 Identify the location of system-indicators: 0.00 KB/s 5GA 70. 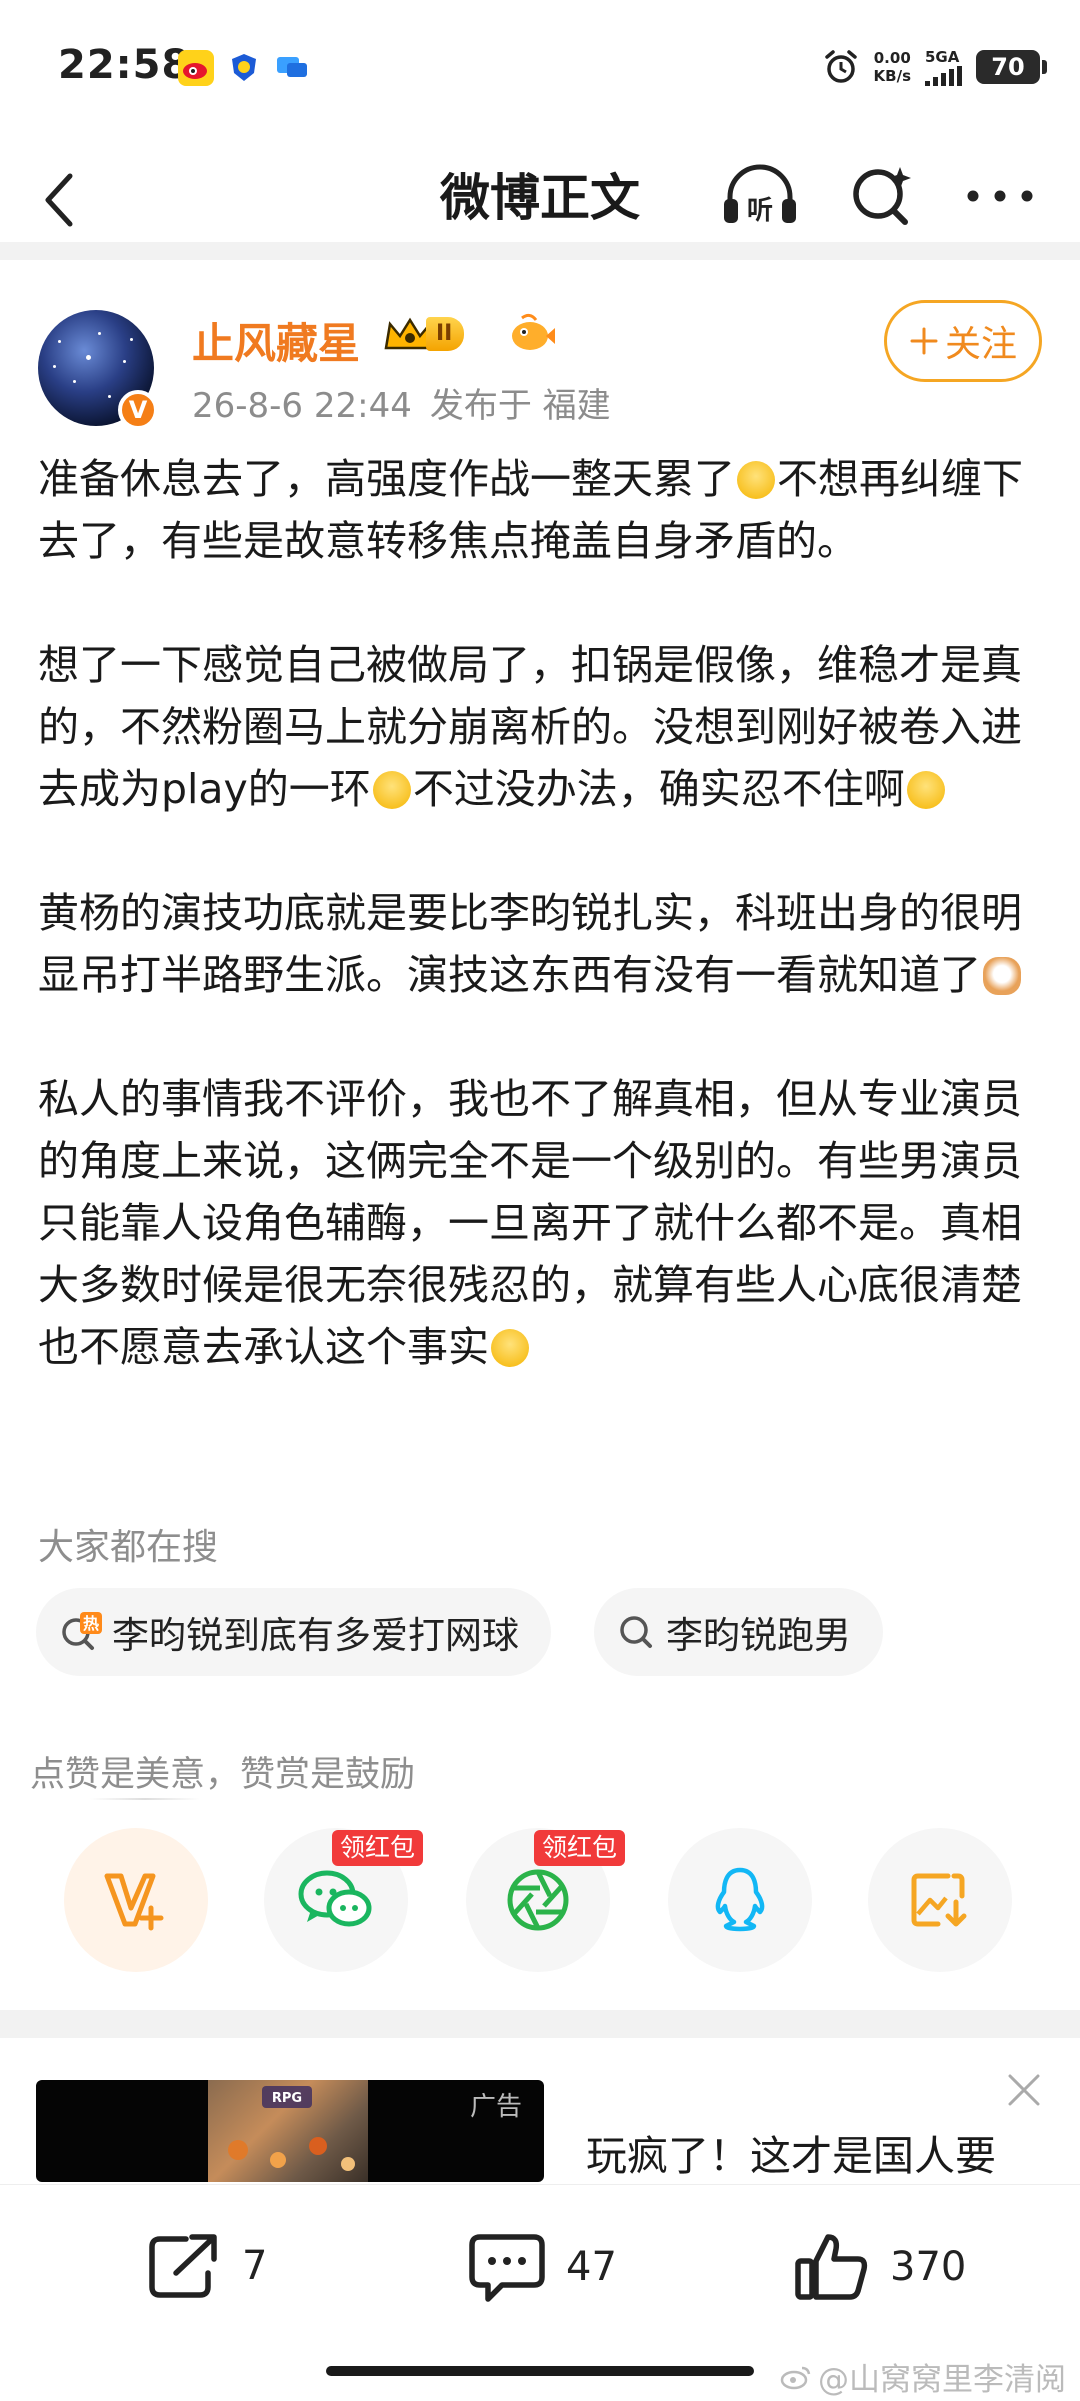
(934, 67).